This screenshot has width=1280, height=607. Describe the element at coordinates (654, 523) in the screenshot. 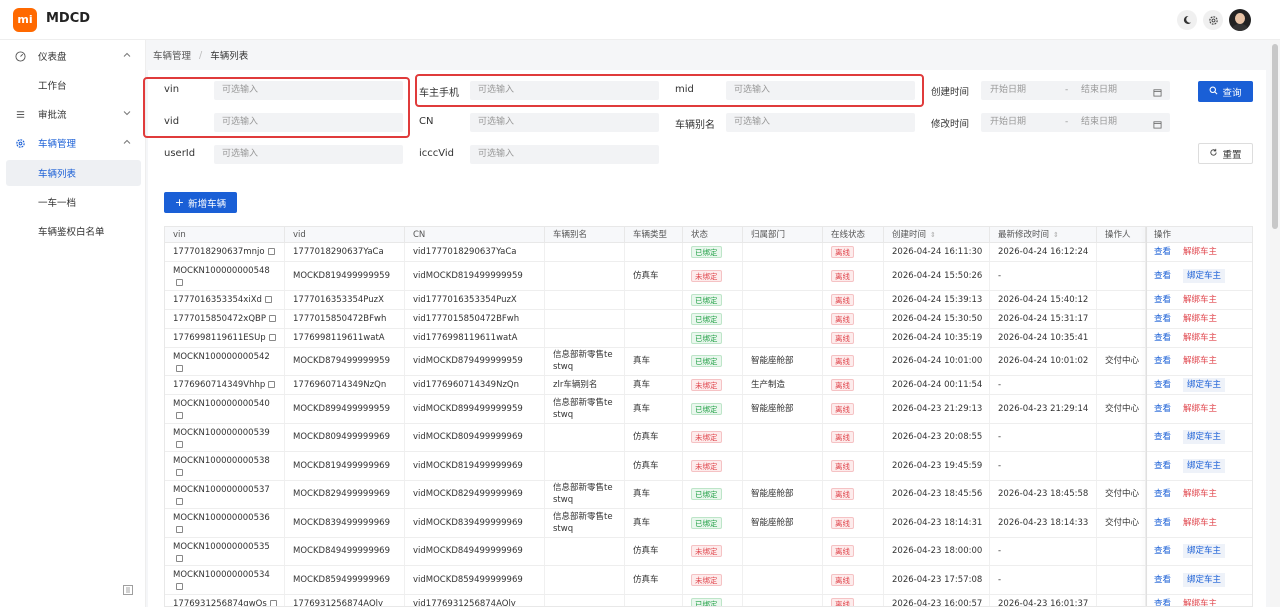

I see `cell-type: 真车` at that location.